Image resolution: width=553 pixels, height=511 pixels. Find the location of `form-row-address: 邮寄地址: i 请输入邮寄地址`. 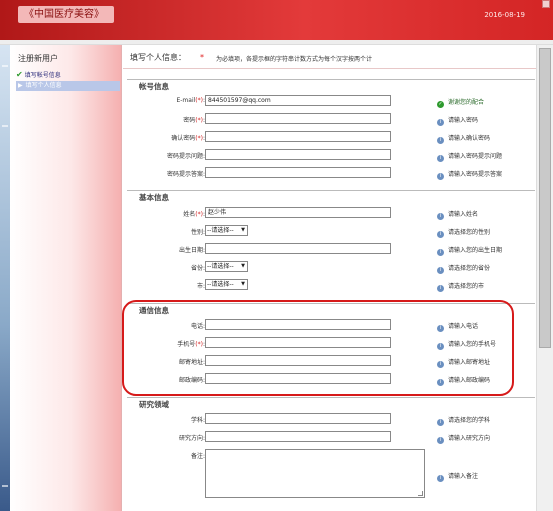

form-row-address: 邮寄地址: i 请输入邮寄地址 is located at coordinates (331, 362).